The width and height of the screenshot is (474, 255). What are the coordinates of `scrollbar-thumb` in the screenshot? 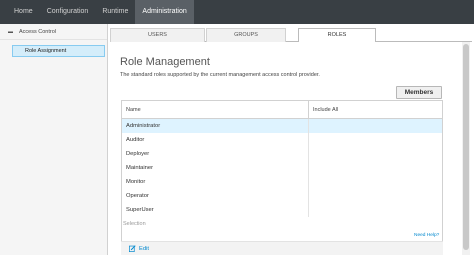 It's located at (466, 147).